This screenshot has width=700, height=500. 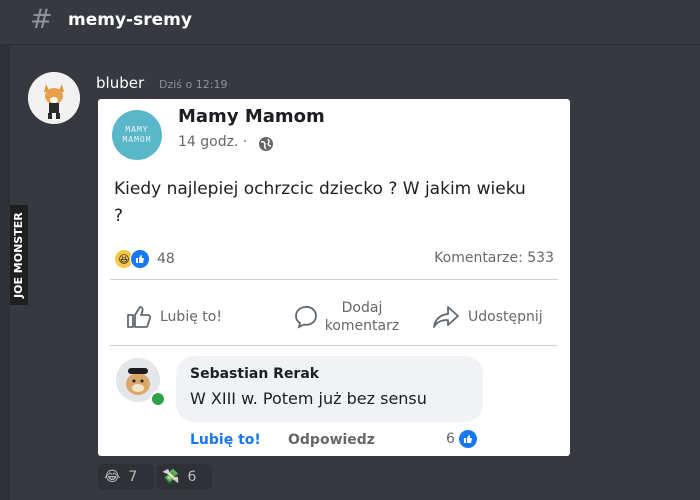 I want to click on comment-button: Dodaj komentarz, so click(x=348, y=317).